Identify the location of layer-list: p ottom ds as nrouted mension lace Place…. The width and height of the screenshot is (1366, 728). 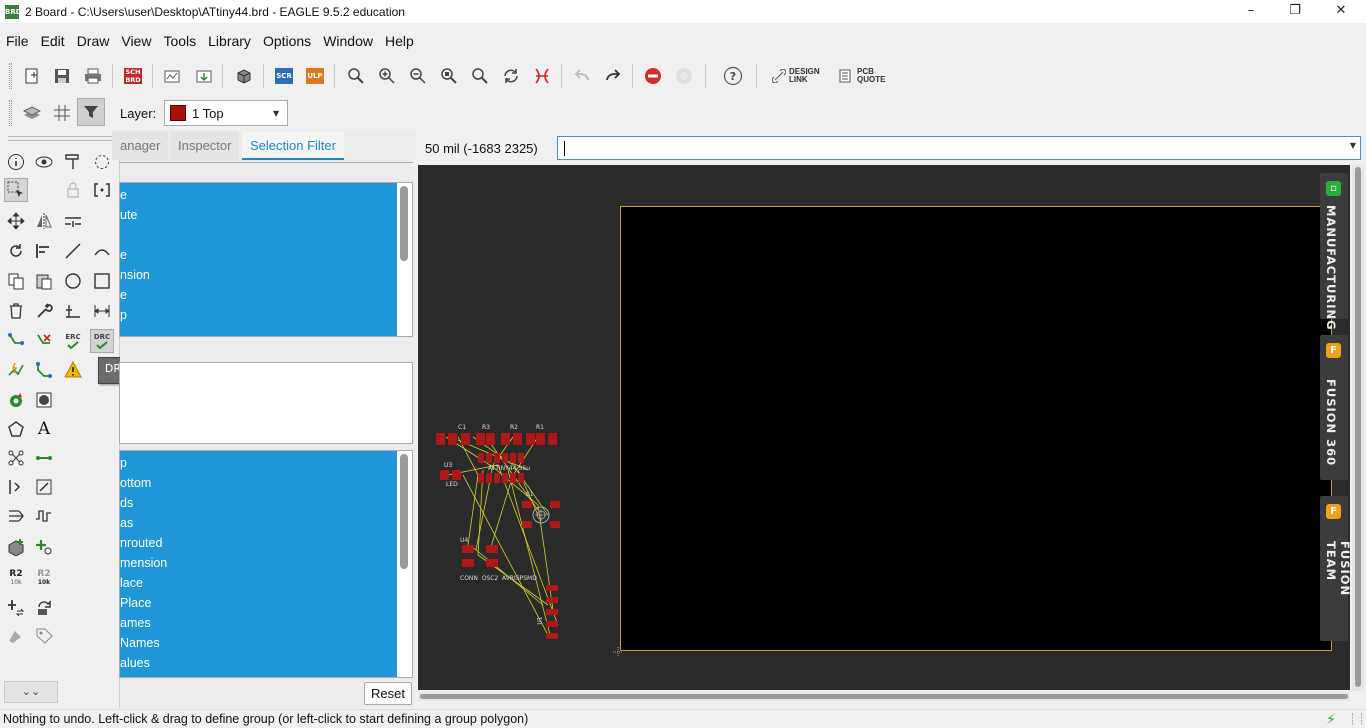
(266, 564).